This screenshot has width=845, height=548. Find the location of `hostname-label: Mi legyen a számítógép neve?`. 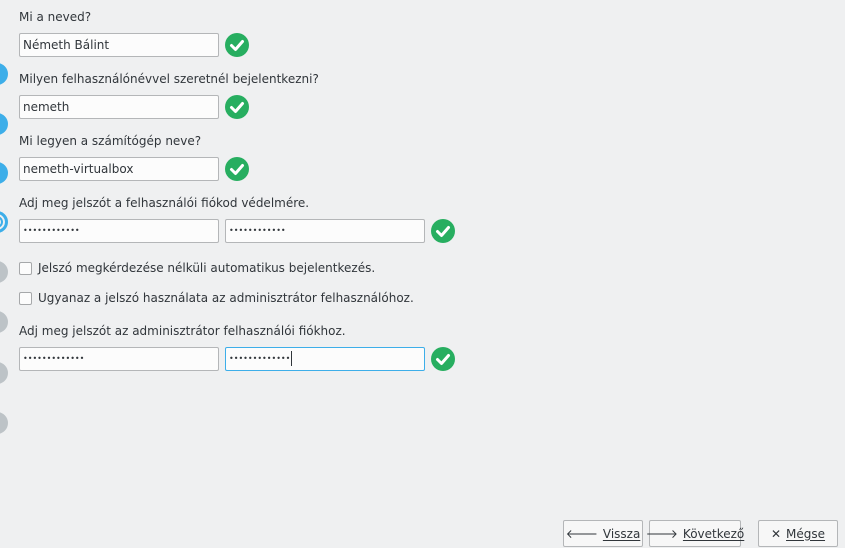

hostname-label: Mi legyen a számítógép neve? is located at coordinates (110, 141).